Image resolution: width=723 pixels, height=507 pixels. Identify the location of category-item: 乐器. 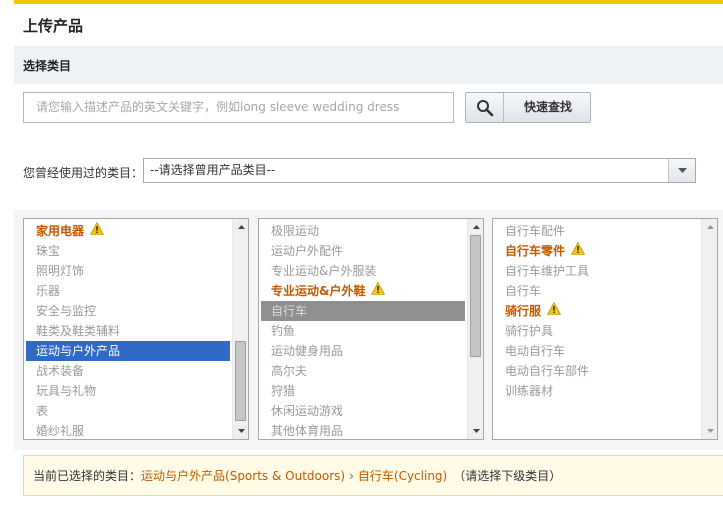
(128, 291).